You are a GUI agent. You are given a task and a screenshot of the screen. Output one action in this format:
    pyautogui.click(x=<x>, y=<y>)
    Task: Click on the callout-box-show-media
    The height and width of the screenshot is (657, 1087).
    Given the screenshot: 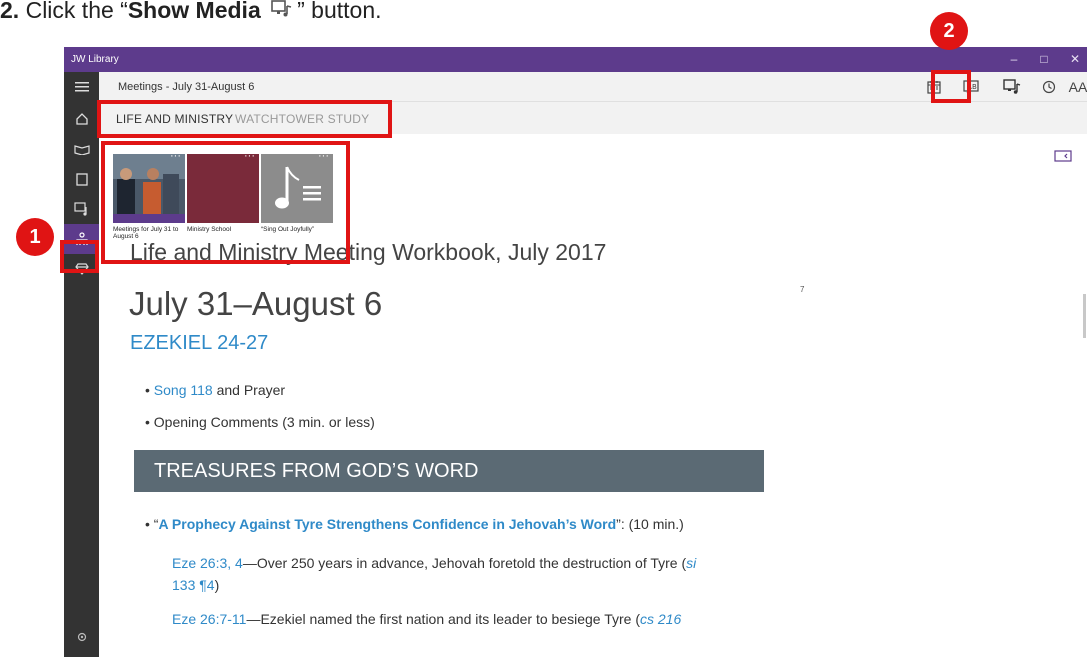 What is the action you would take?
    pyautogui.click(x=951, y=86)
    